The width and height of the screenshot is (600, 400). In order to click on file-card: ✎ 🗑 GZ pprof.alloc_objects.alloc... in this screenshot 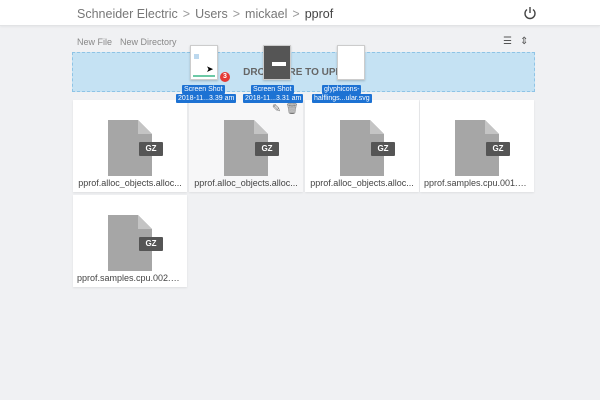, I will do `click(246, 146)`.